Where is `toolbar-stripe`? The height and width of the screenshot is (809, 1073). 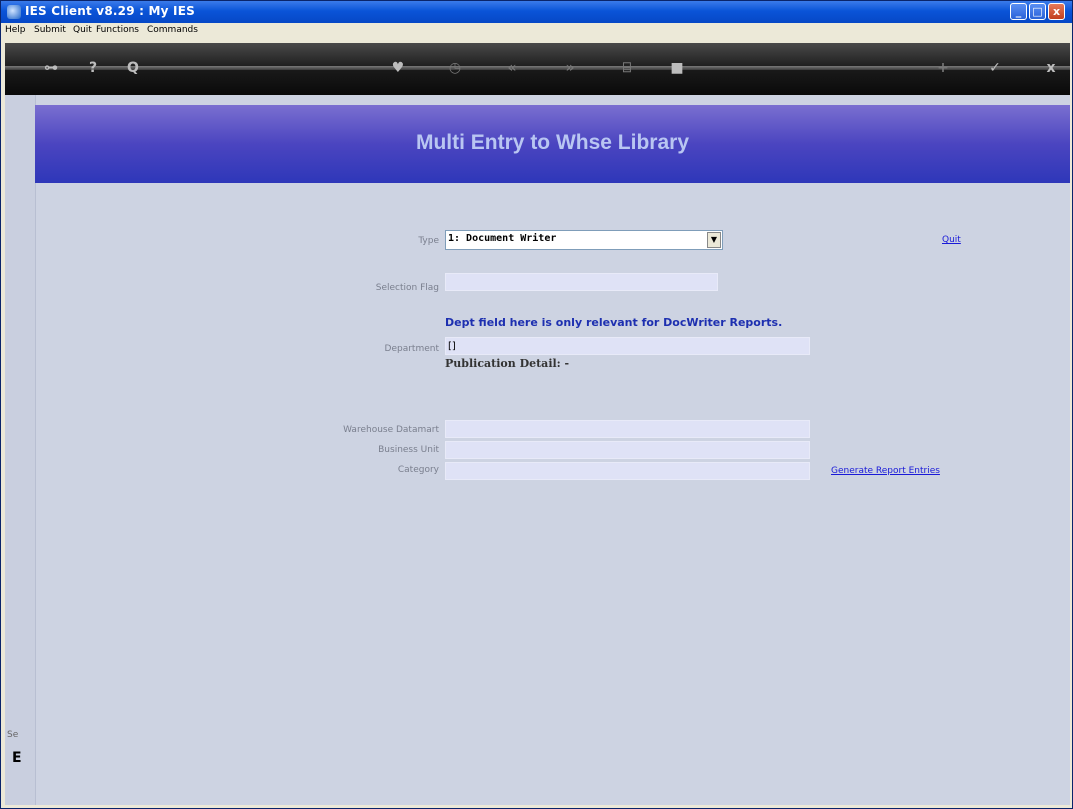
toolbar-stripe is located at coordinates (537, 68).